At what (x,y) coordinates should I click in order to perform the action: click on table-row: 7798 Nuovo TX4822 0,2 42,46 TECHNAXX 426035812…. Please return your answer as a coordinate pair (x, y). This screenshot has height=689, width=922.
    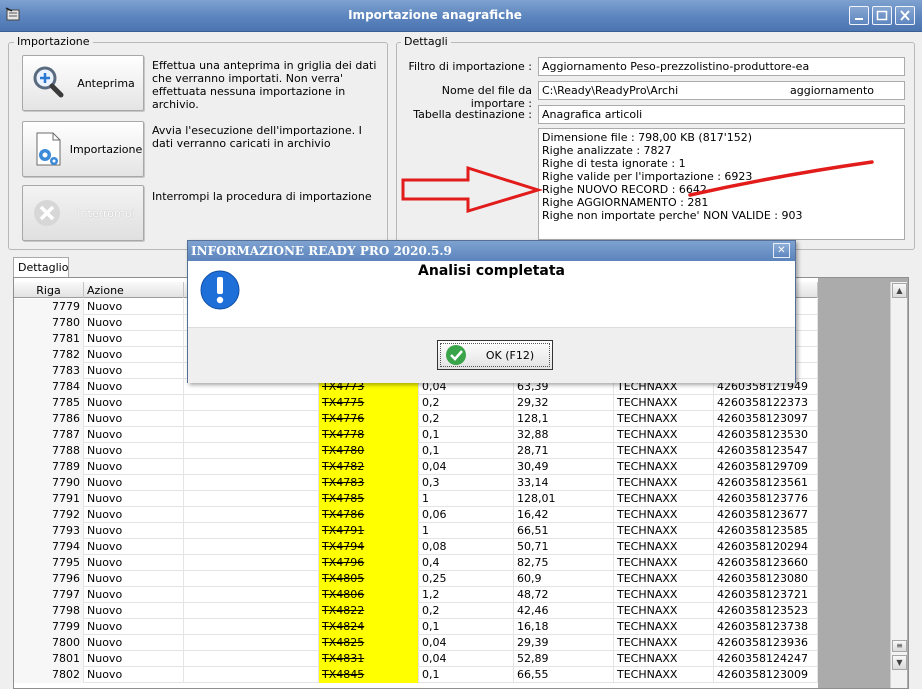
    Looking at the image, I should click on (416, 611).